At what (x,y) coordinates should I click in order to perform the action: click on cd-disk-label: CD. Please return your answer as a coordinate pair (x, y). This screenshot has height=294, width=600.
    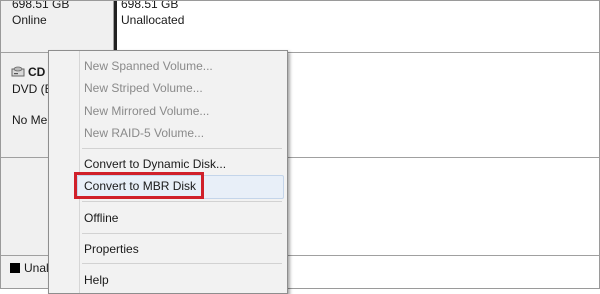
    Looking at the image, I should click on (37, 72).